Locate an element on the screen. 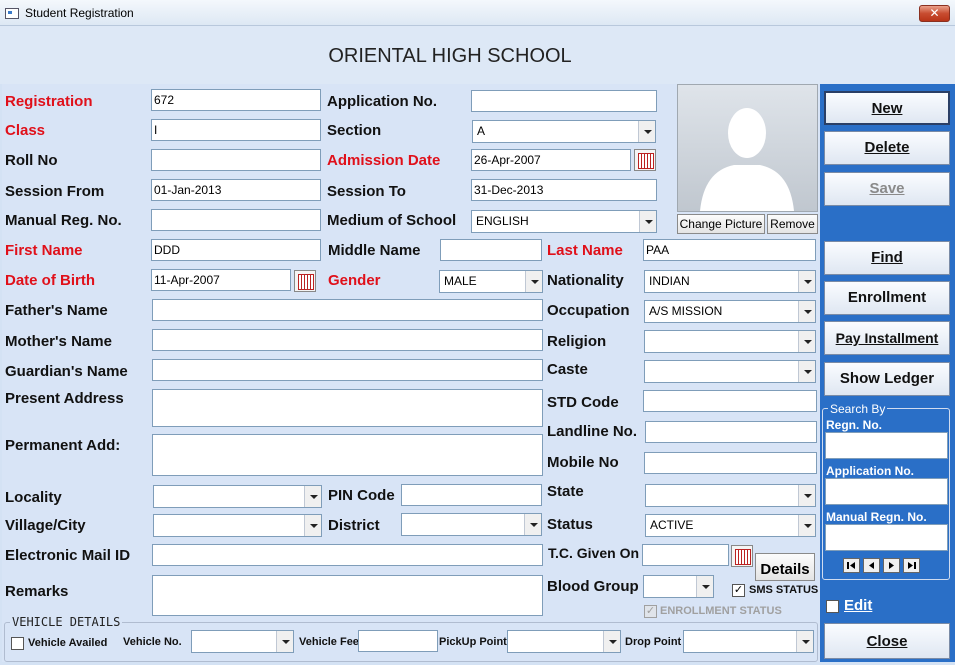 Image resolution: width=955 pixels, height=665 pixels. gender-value: MALE is located at coordinates (460, 281).